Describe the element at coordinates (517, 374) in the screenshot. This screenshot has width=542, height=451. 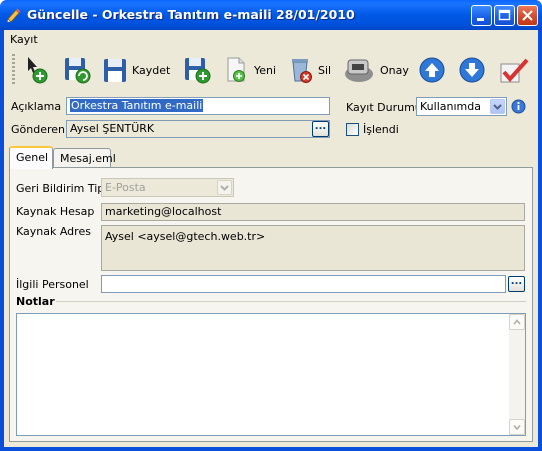
I see `notlar-scrollbar` at that location.